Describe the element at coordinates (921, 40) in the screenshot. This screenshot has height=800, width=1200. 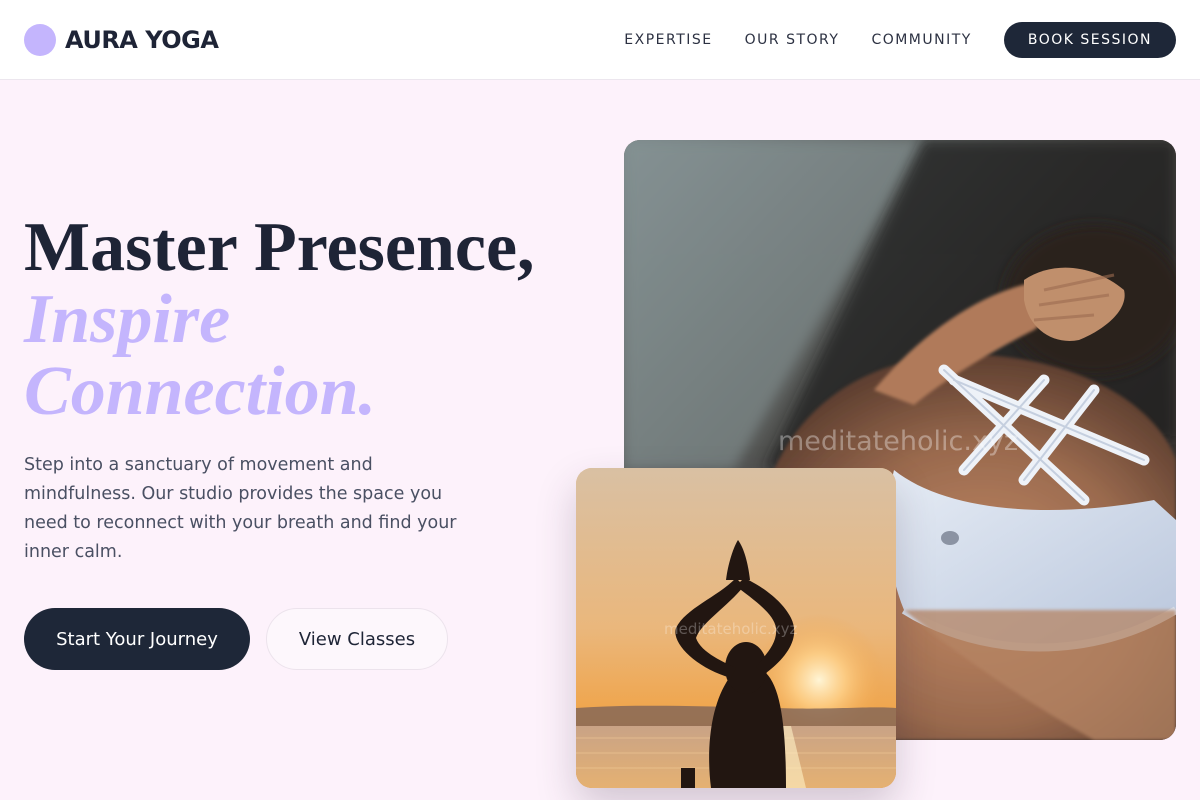
I see `nav-link-community: COMMUNITY` at that location.